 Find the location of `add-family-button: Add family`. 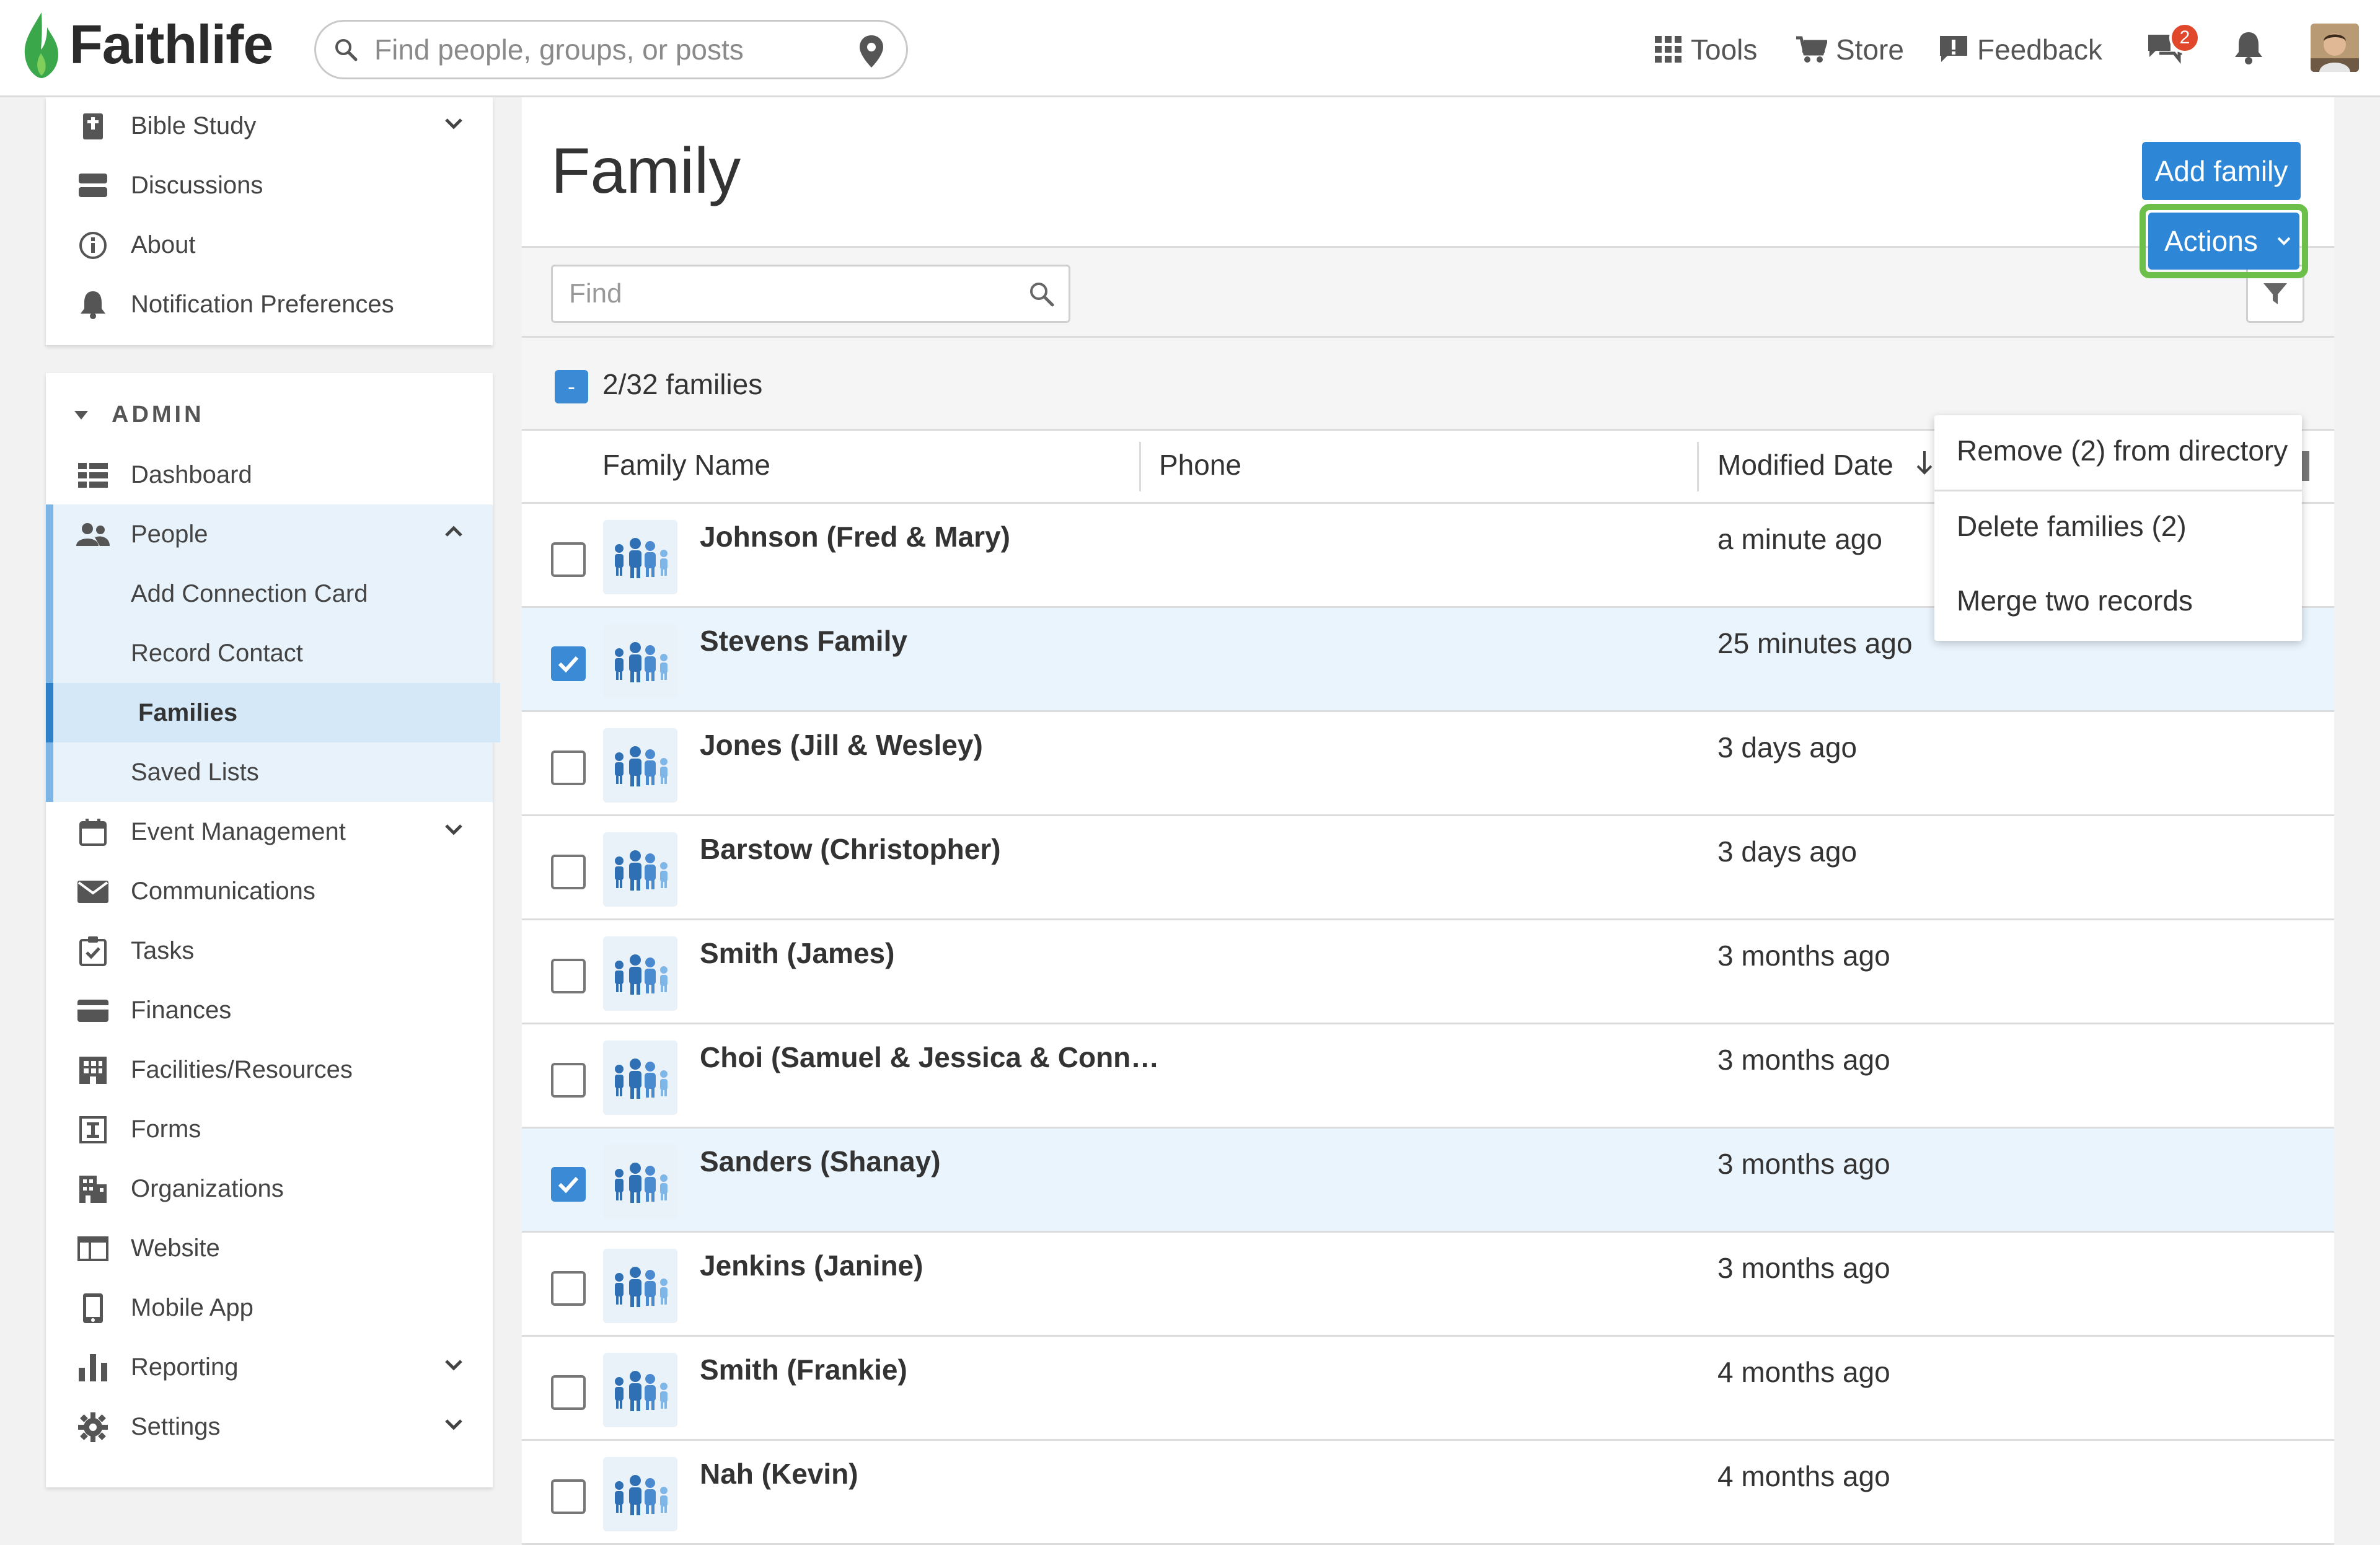

add-family-button: Add family is located at coordinates (2221, 171).